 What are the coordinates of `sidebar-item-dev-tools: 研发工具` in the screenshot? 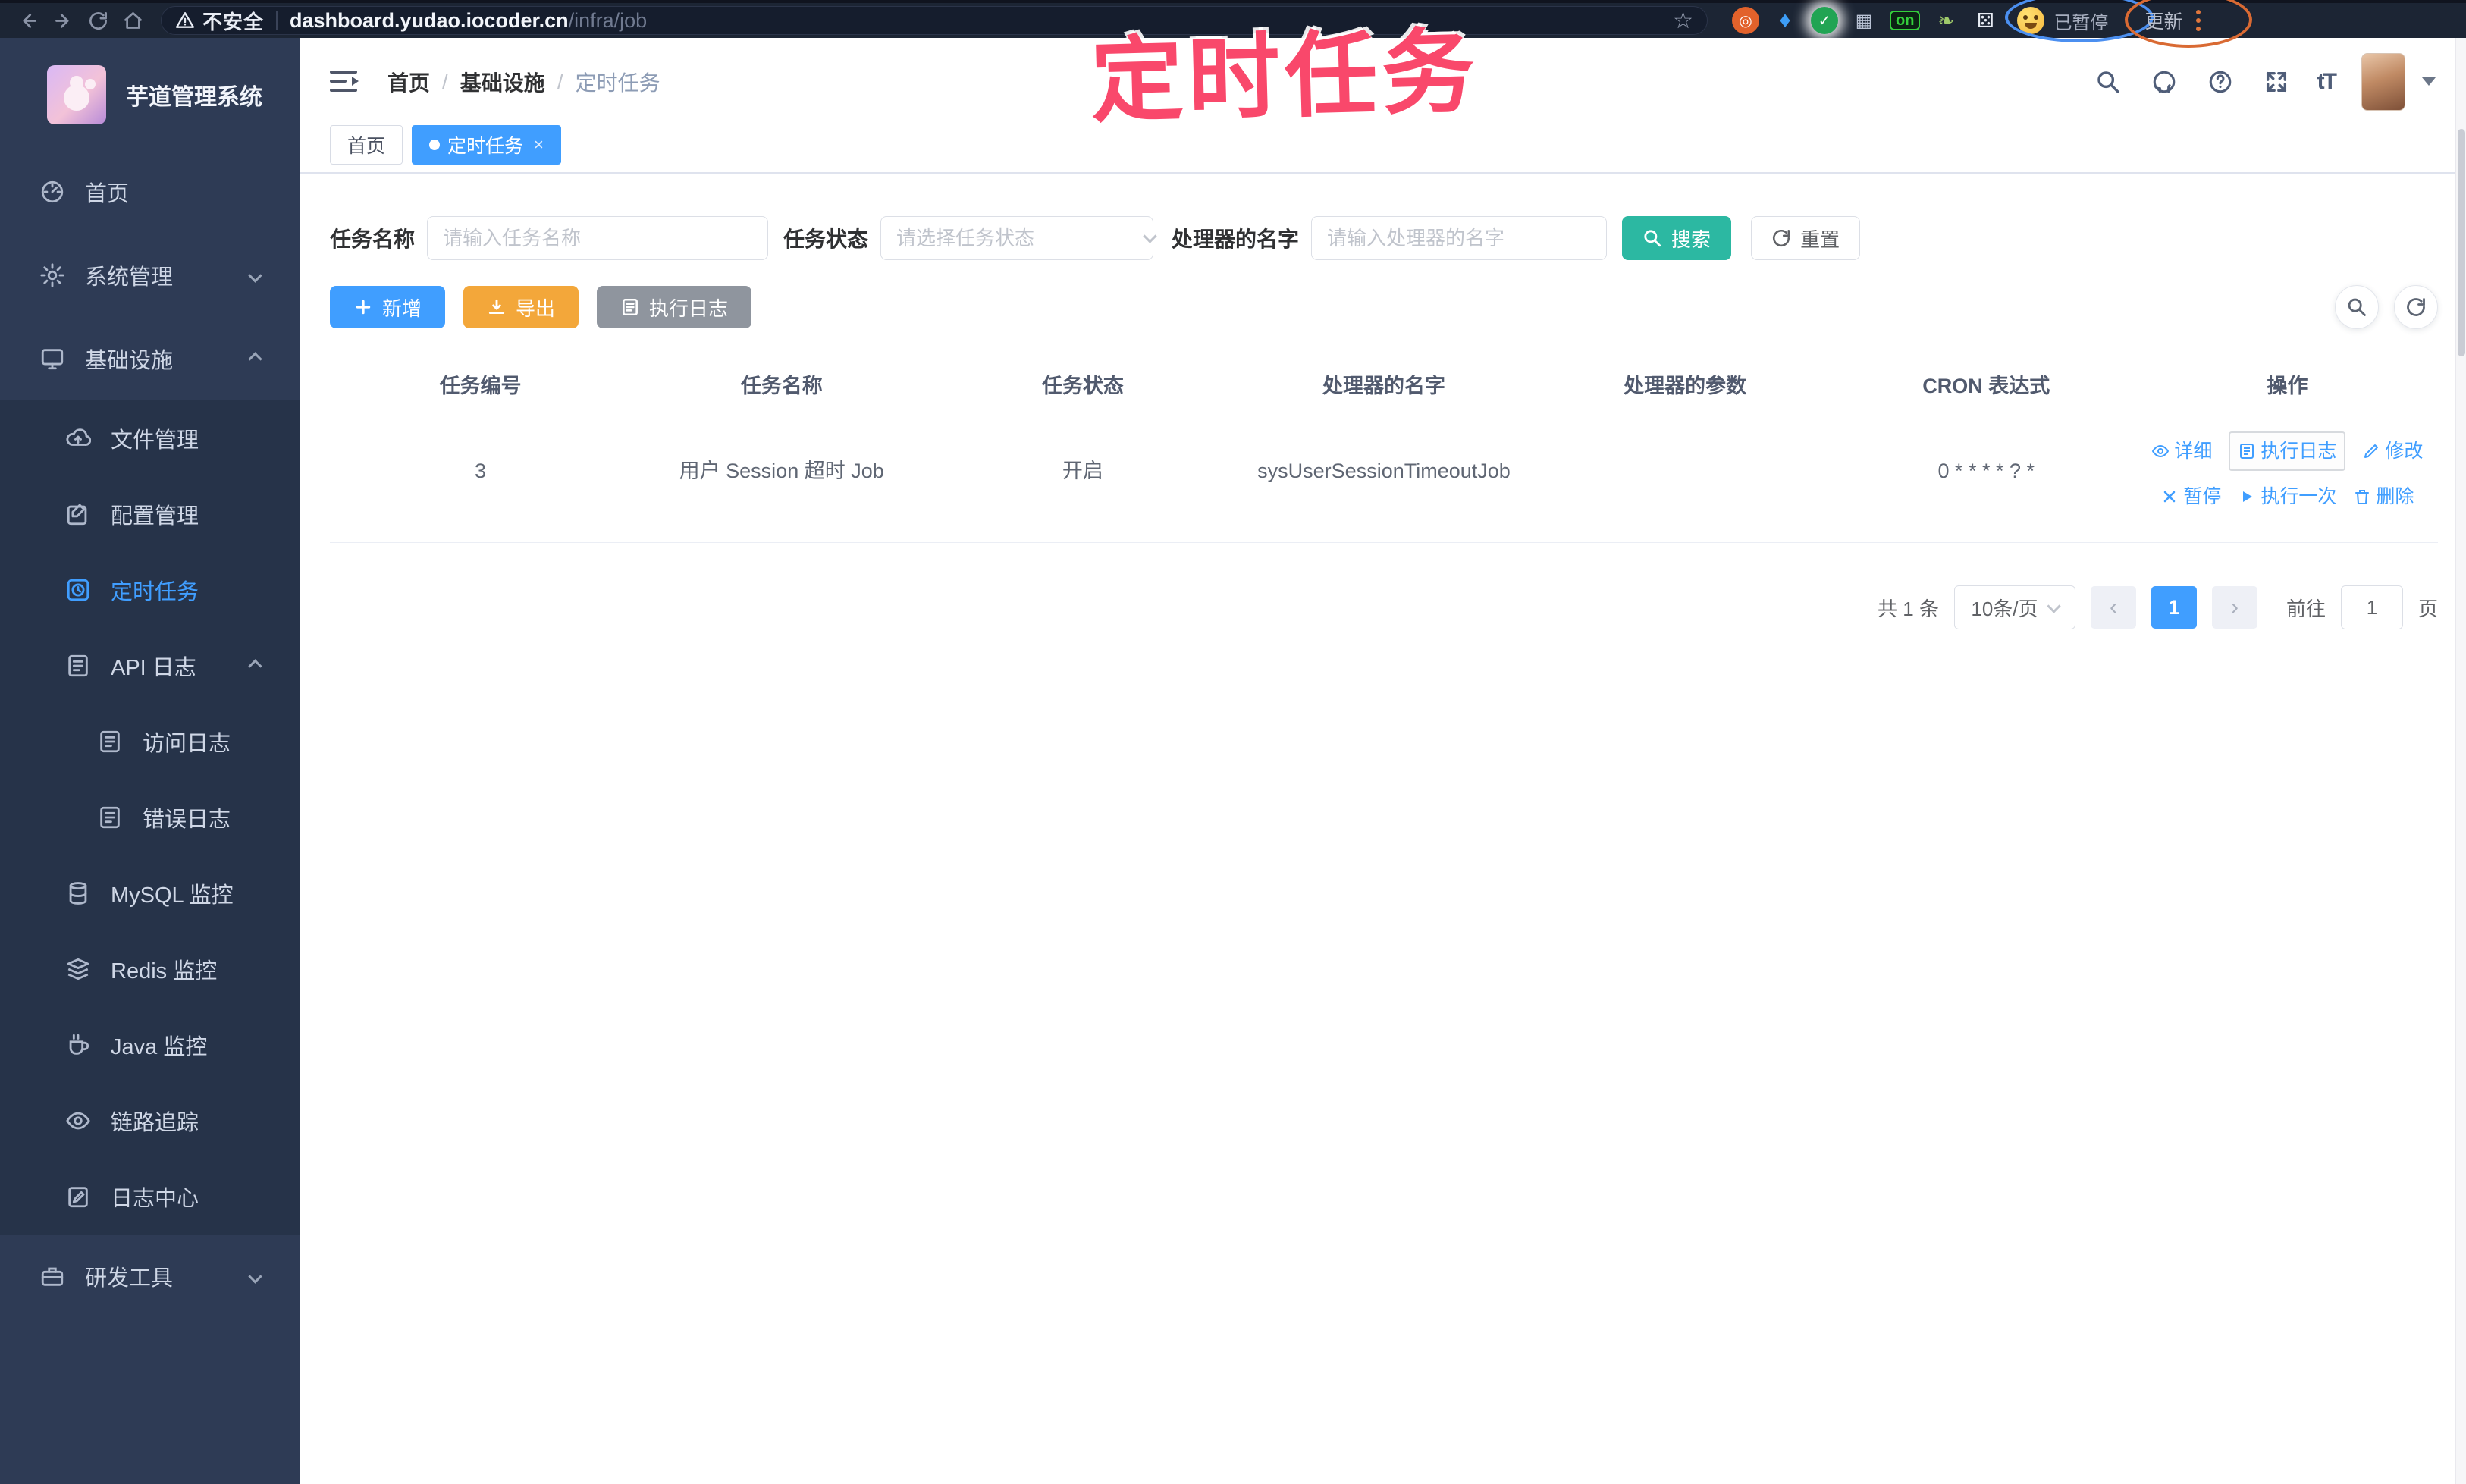 It's located at (150, 1276).